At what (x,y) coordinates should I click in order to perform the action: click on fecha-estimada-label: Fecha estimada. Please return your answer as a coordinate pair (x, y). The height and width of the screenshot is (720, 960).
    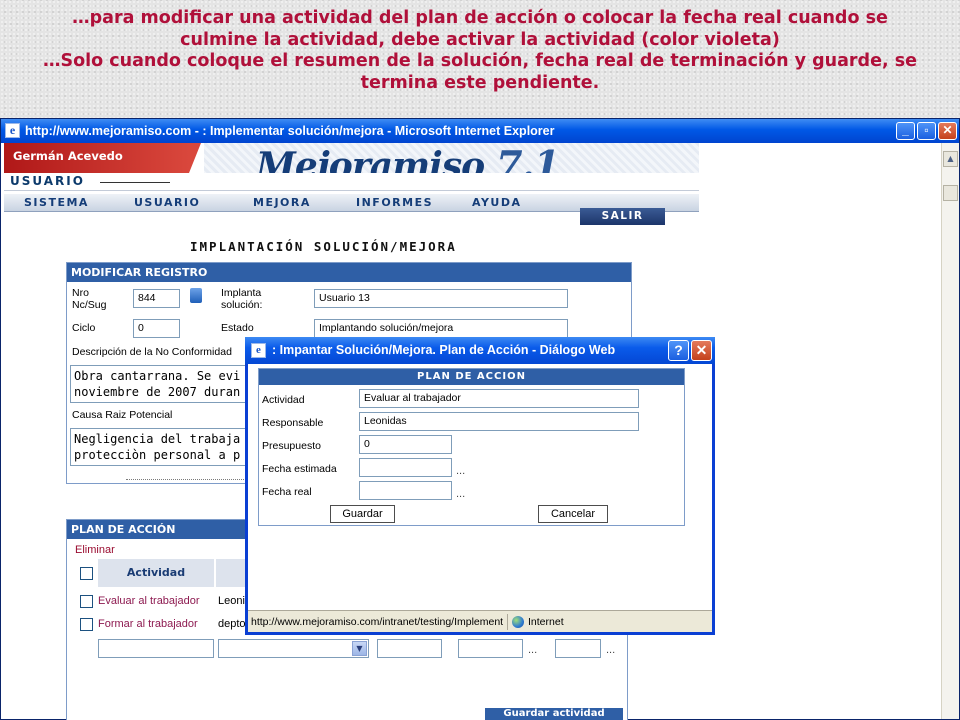
    Looking at the image, I should click on (299, 469).